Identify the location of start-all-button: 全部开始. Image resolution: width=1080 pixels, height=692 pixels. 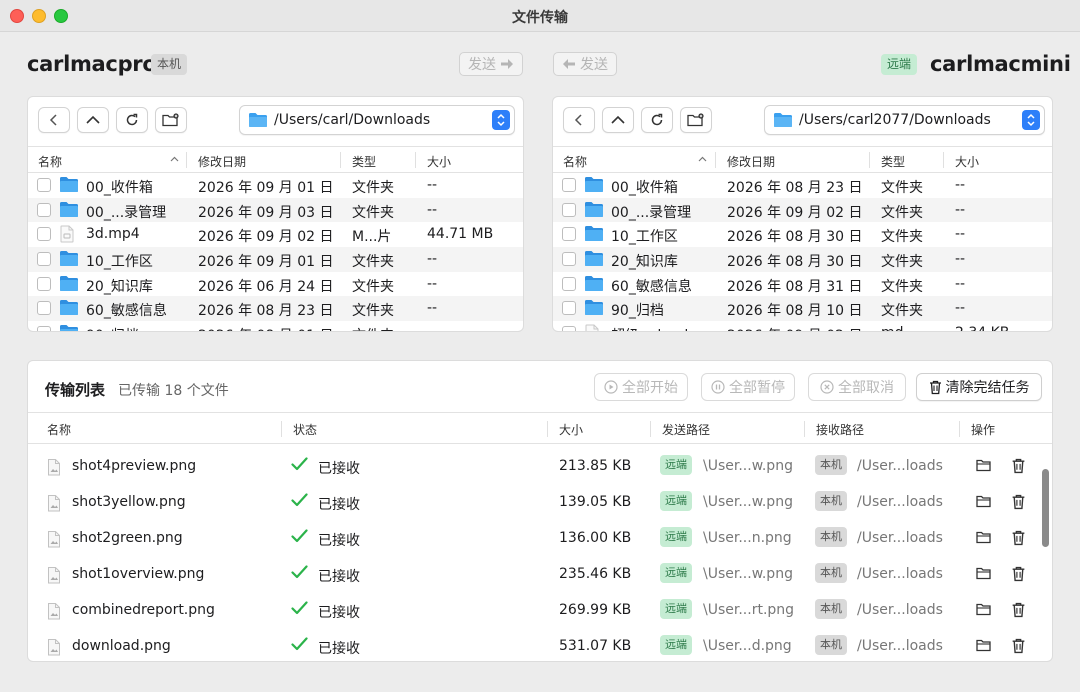
(641, 387).